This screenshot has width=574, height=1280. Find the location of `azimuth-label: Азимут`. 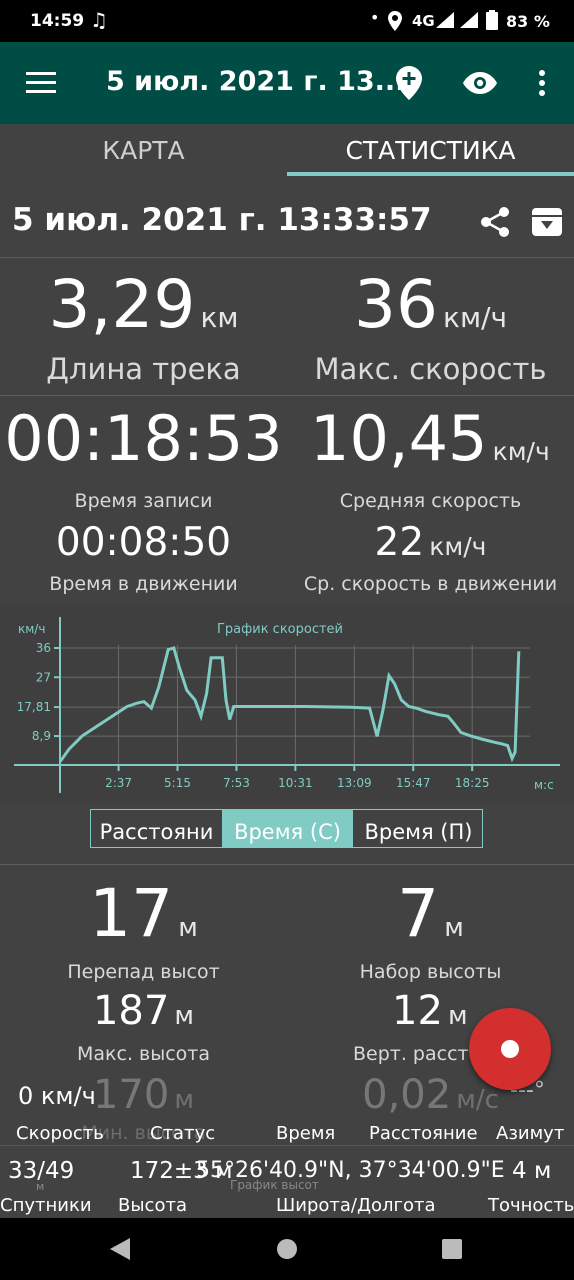

azimuth-label: Азимут is located at coordinates (530, 1133).